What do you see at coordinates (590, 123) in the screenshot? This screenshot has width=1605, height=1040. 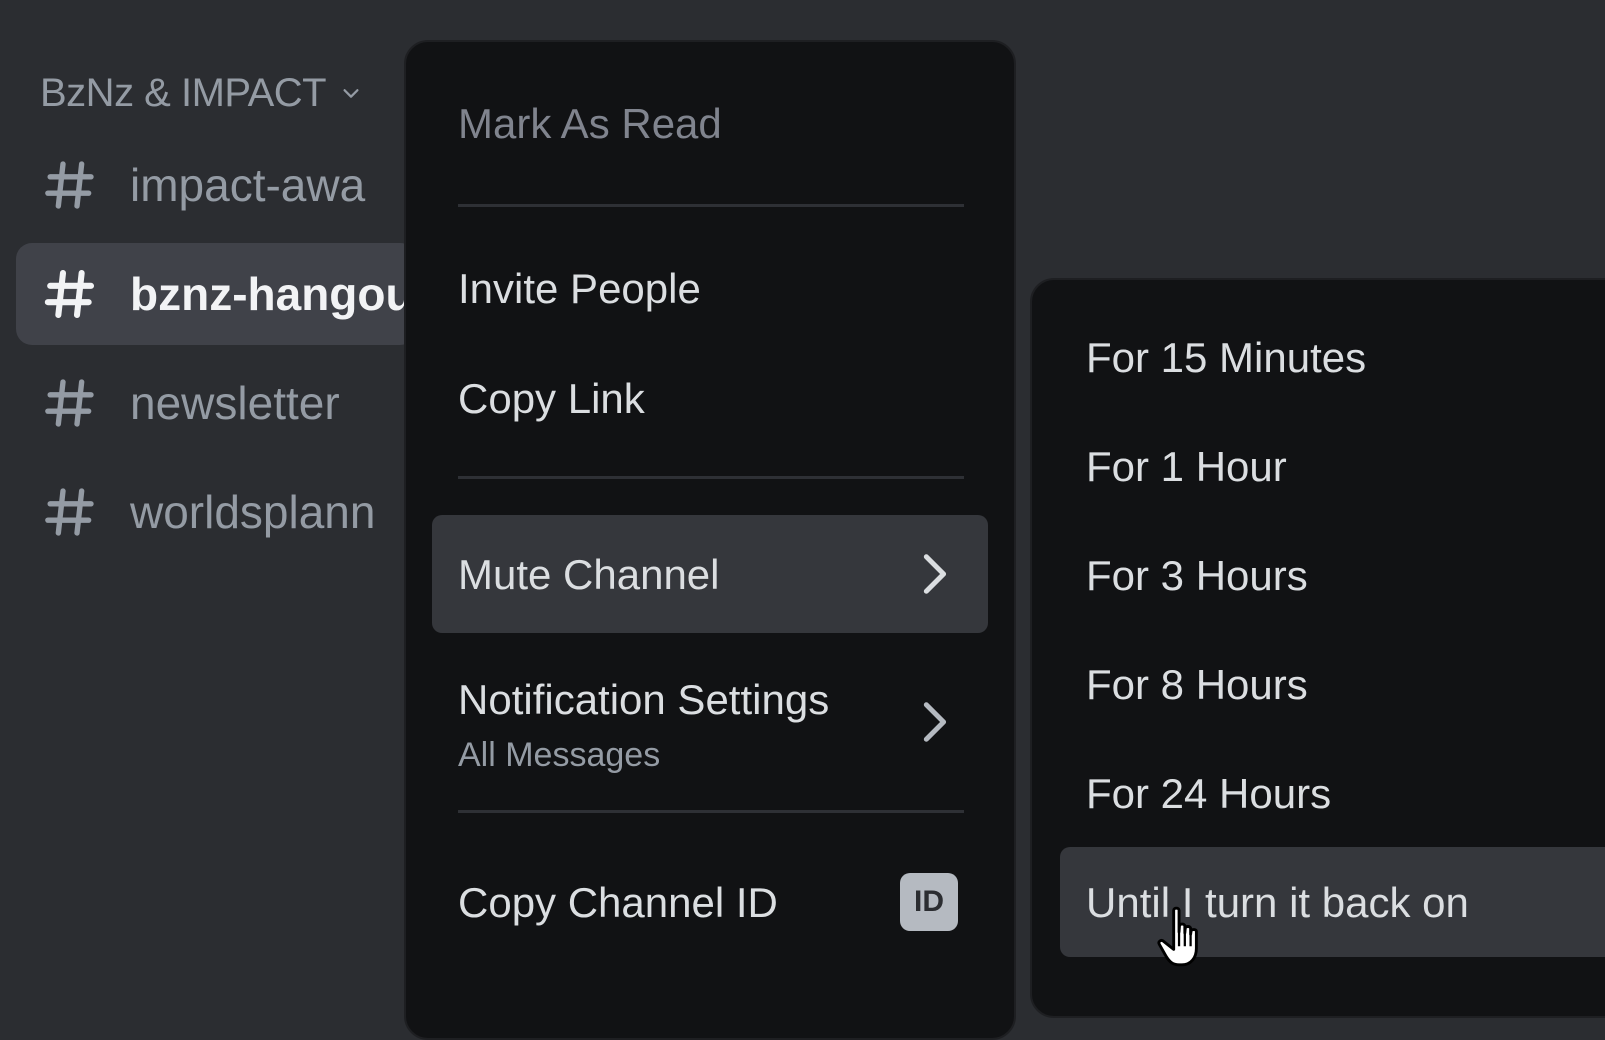 I see `mark-as-read-label: Mark As Read` at bounding box center [590, 123].